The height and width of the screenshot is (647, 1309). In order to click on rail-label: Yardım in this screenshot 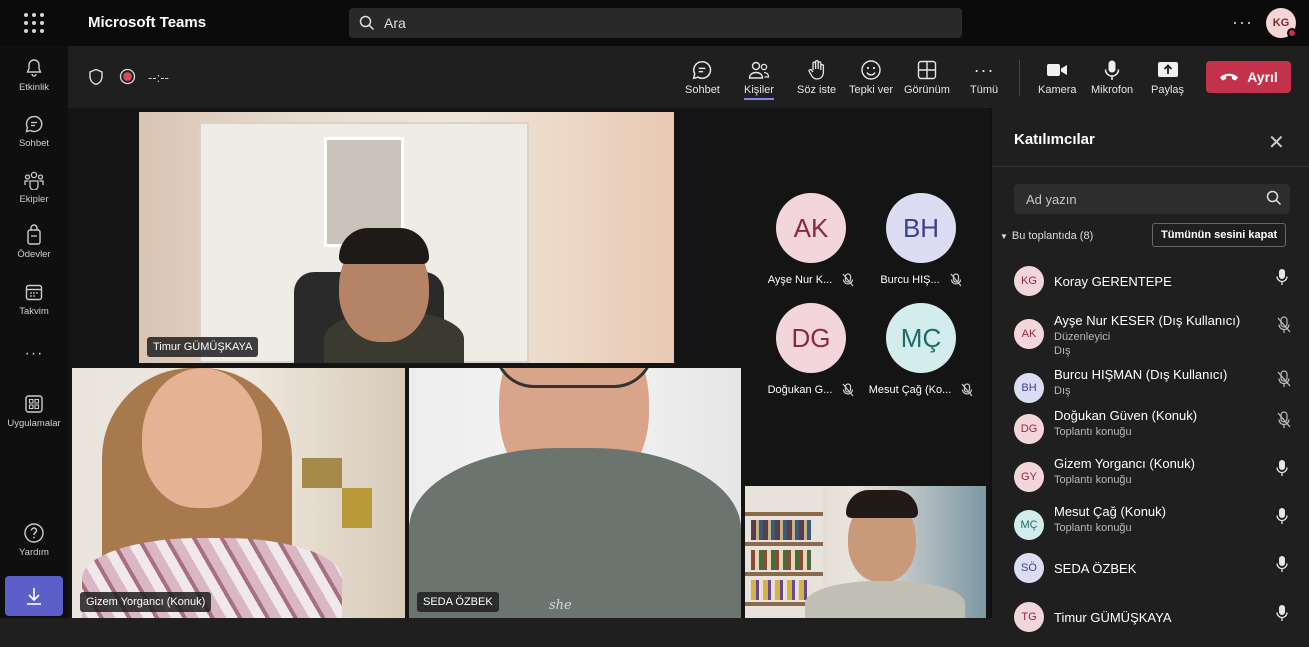, I will do `click(34, 552)`.